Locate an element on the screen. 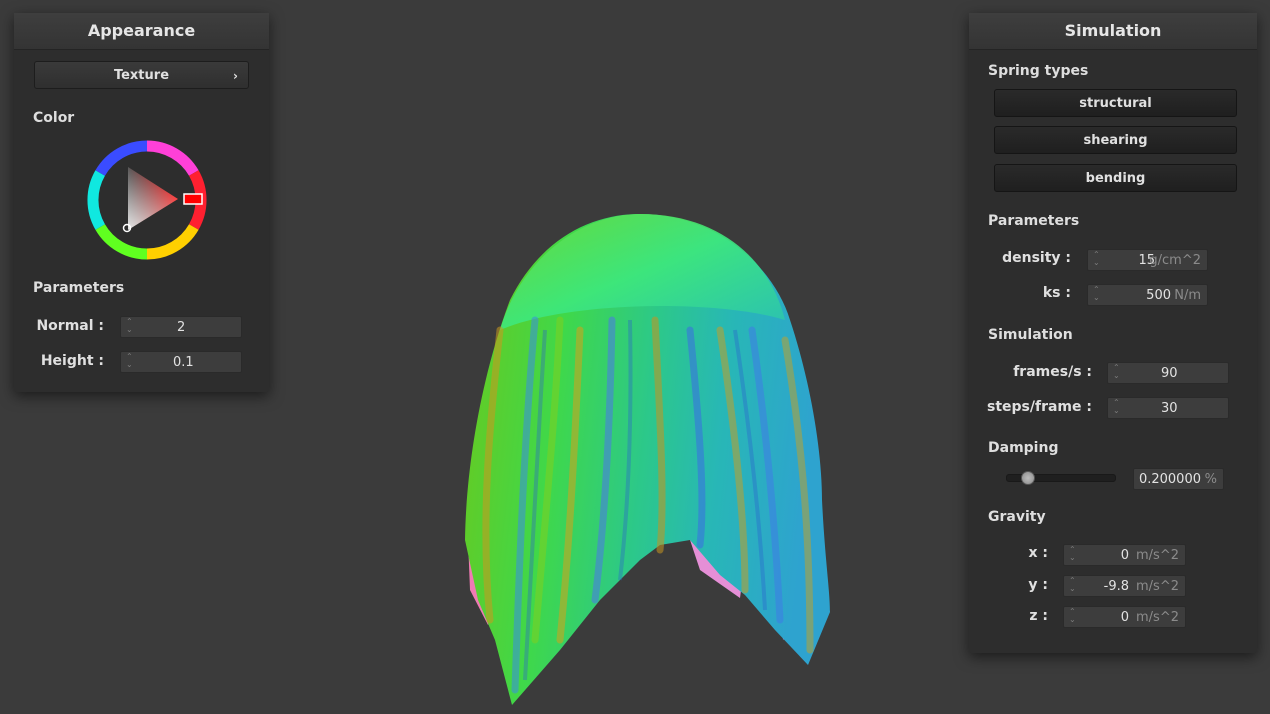  steps-per-frame-input: ⌃ ⌄ 30 is located at coordinates (1168, 408).